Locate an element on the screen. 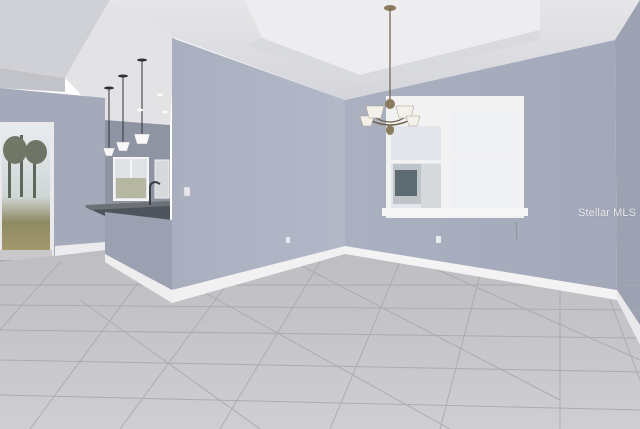 The width and height of the screenshot is (640, 429). light-switch is located at coordinates (187, 191).